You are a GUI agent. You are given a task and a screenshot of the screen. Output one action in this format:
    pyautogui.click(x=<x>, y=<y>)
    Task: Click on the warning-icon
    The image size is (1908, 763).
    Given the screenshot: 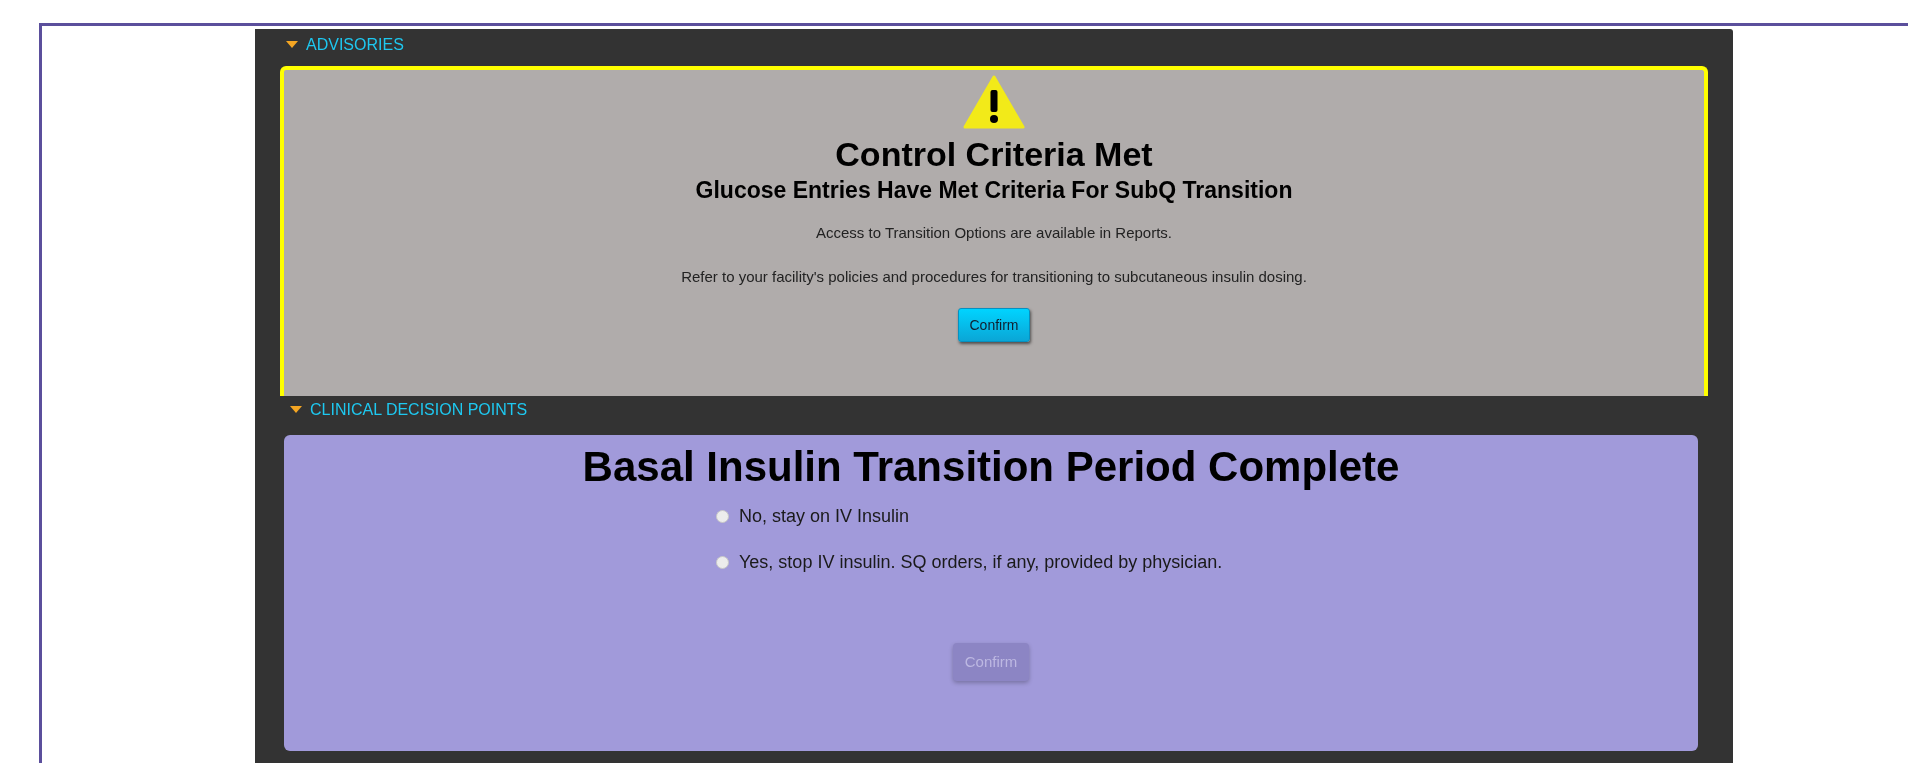 What is the action you would take?
    pyautogui.click(x=994, y=102)
    